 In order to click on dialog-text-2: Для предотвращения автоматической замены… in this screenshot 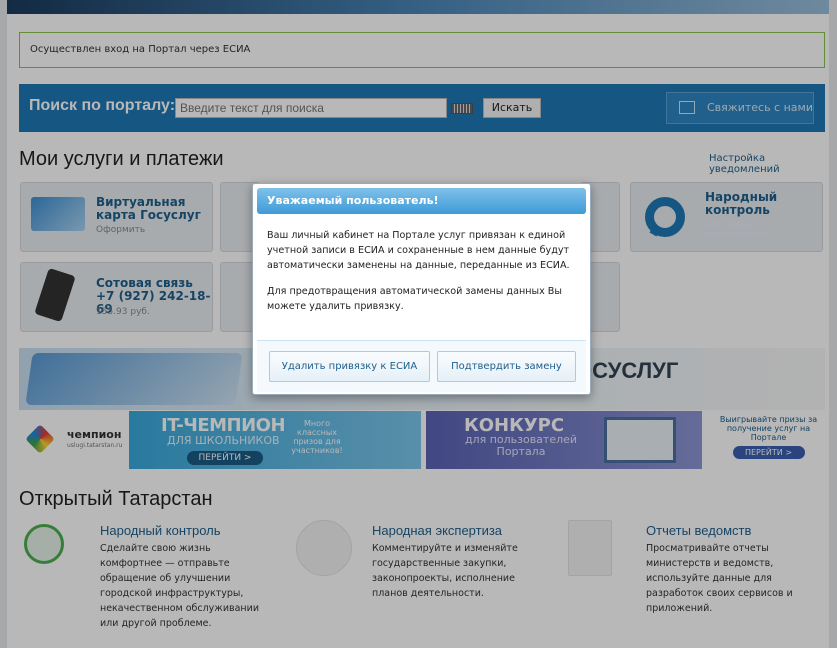, I will do `click(414, 299)`.